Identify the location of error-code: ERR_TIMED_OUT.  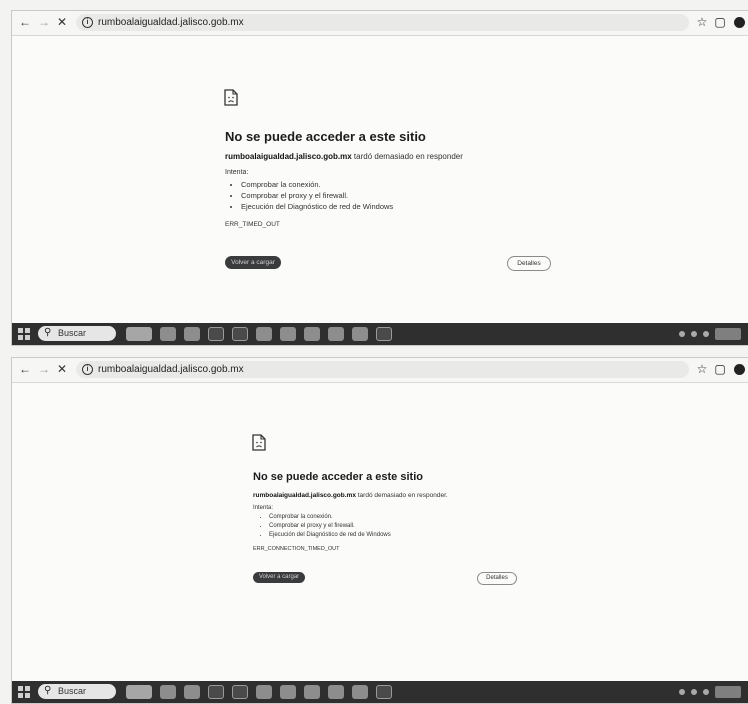
(252, 224).